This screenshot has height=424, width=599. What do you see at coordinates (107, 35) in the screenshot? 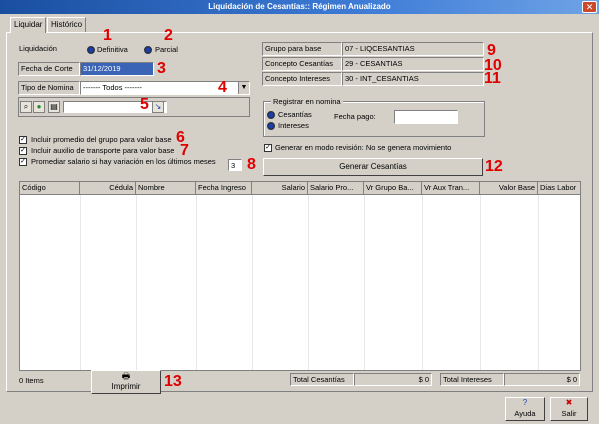
I see `annotation-1: 1` at bounding box center [107, 35].